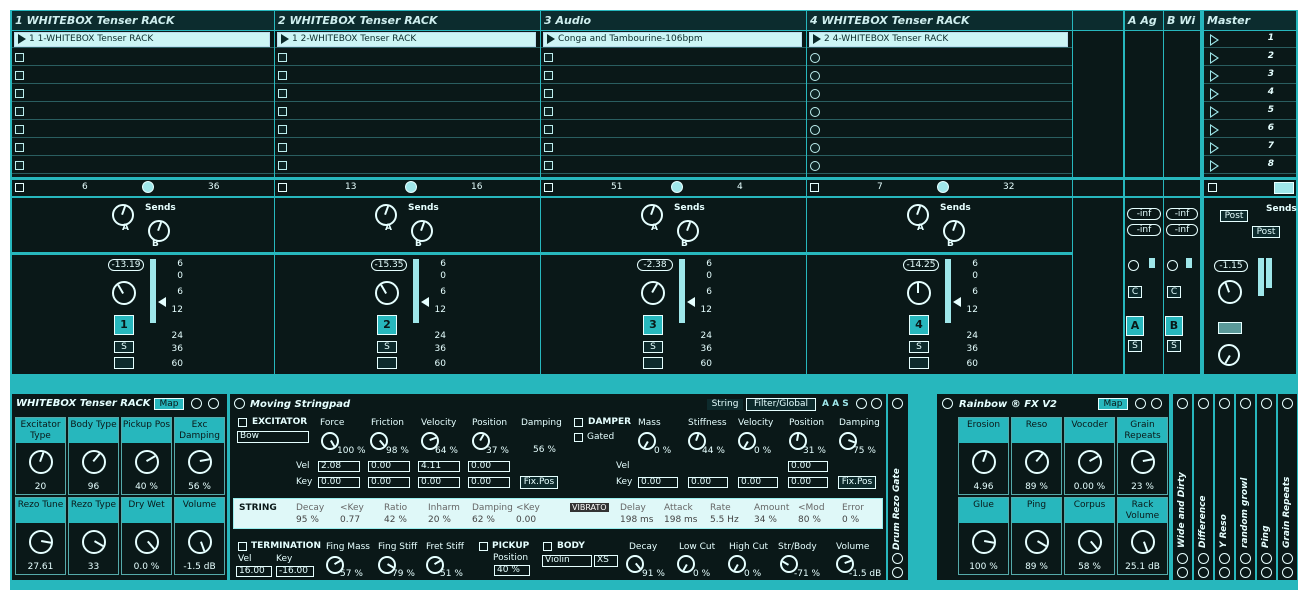  What do you see at coordinates (808, 466) in the screenshot?
I see `damper-position-vel-field: 0.00` at bounding box center [808, 466].